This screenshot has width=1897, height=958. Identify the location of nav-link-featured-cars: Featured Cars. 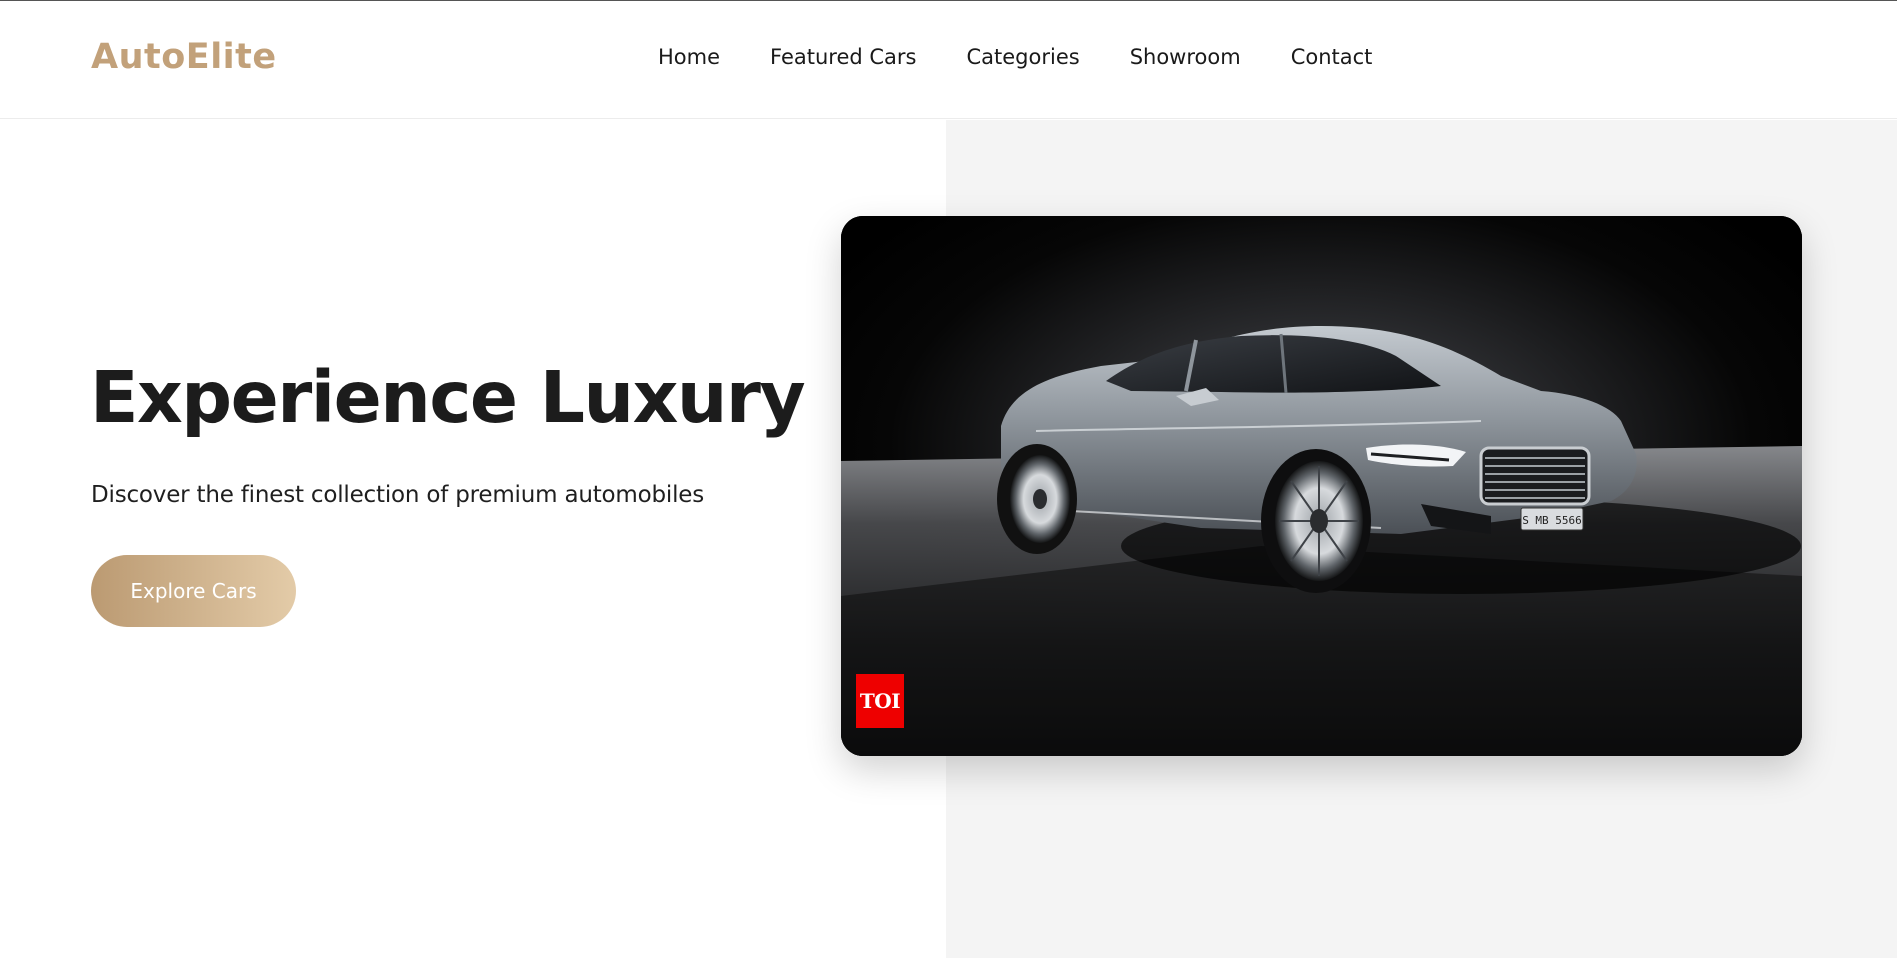
(843, 57).